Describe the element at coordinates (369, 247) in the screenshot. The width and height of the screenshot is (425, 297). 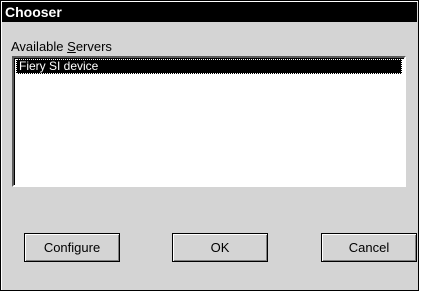
I see `cancel-button: Cancel` at that location.